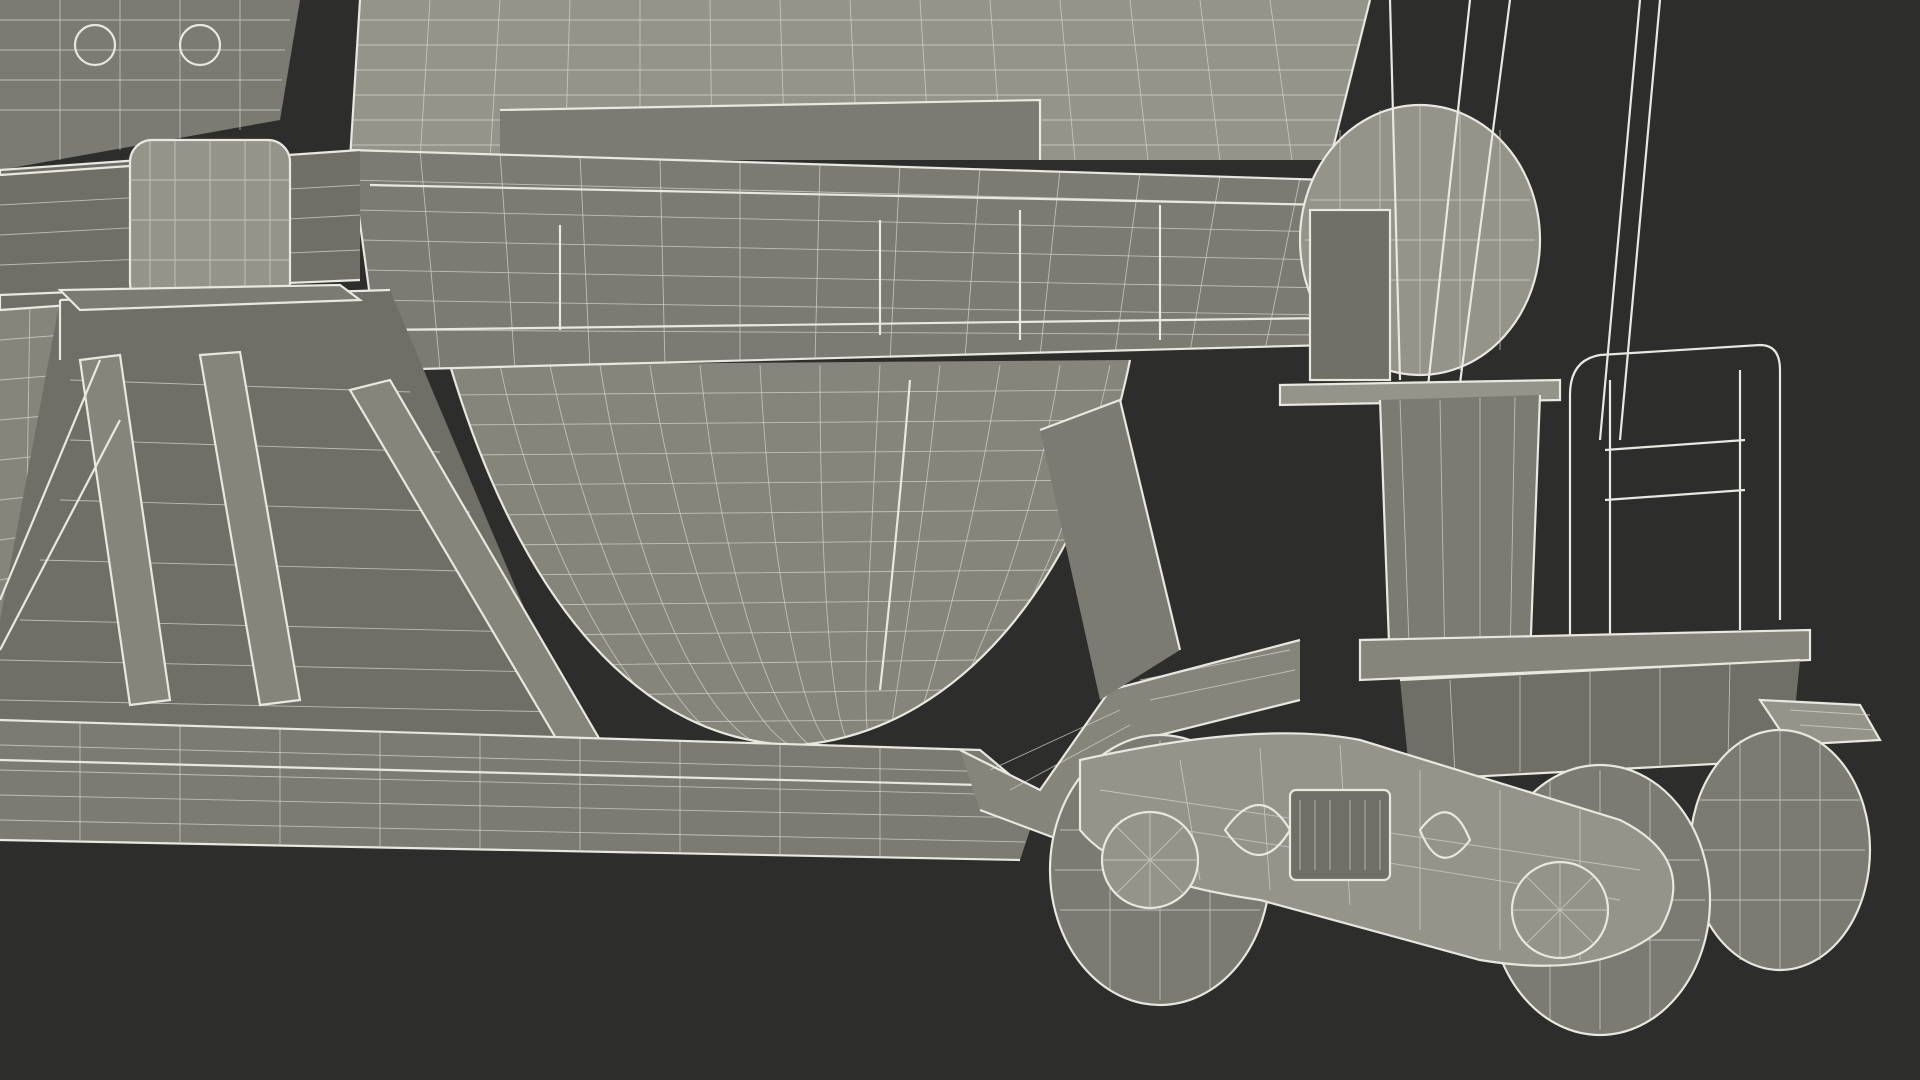 Image resolution: width=1920 pixels, height=1080 pixels. I want to click on bogie-wheelset, so click(1460, 882).